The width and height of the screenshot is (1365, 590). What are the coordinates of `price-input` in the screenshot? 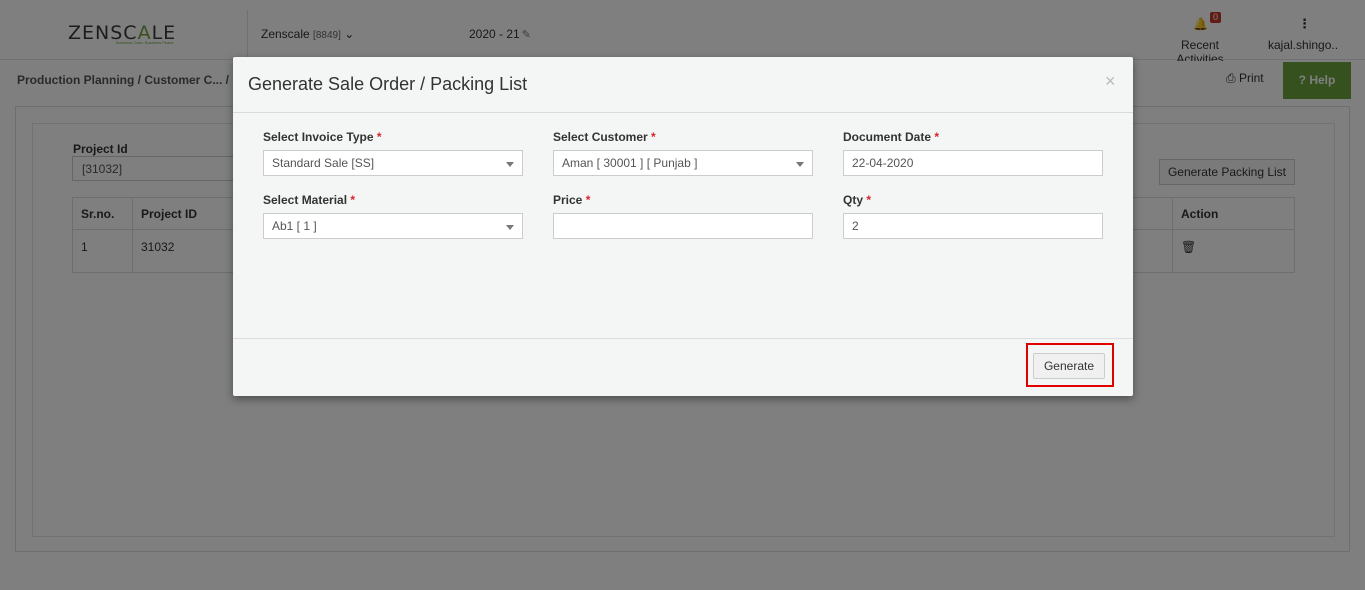 It's located at (683, 226).